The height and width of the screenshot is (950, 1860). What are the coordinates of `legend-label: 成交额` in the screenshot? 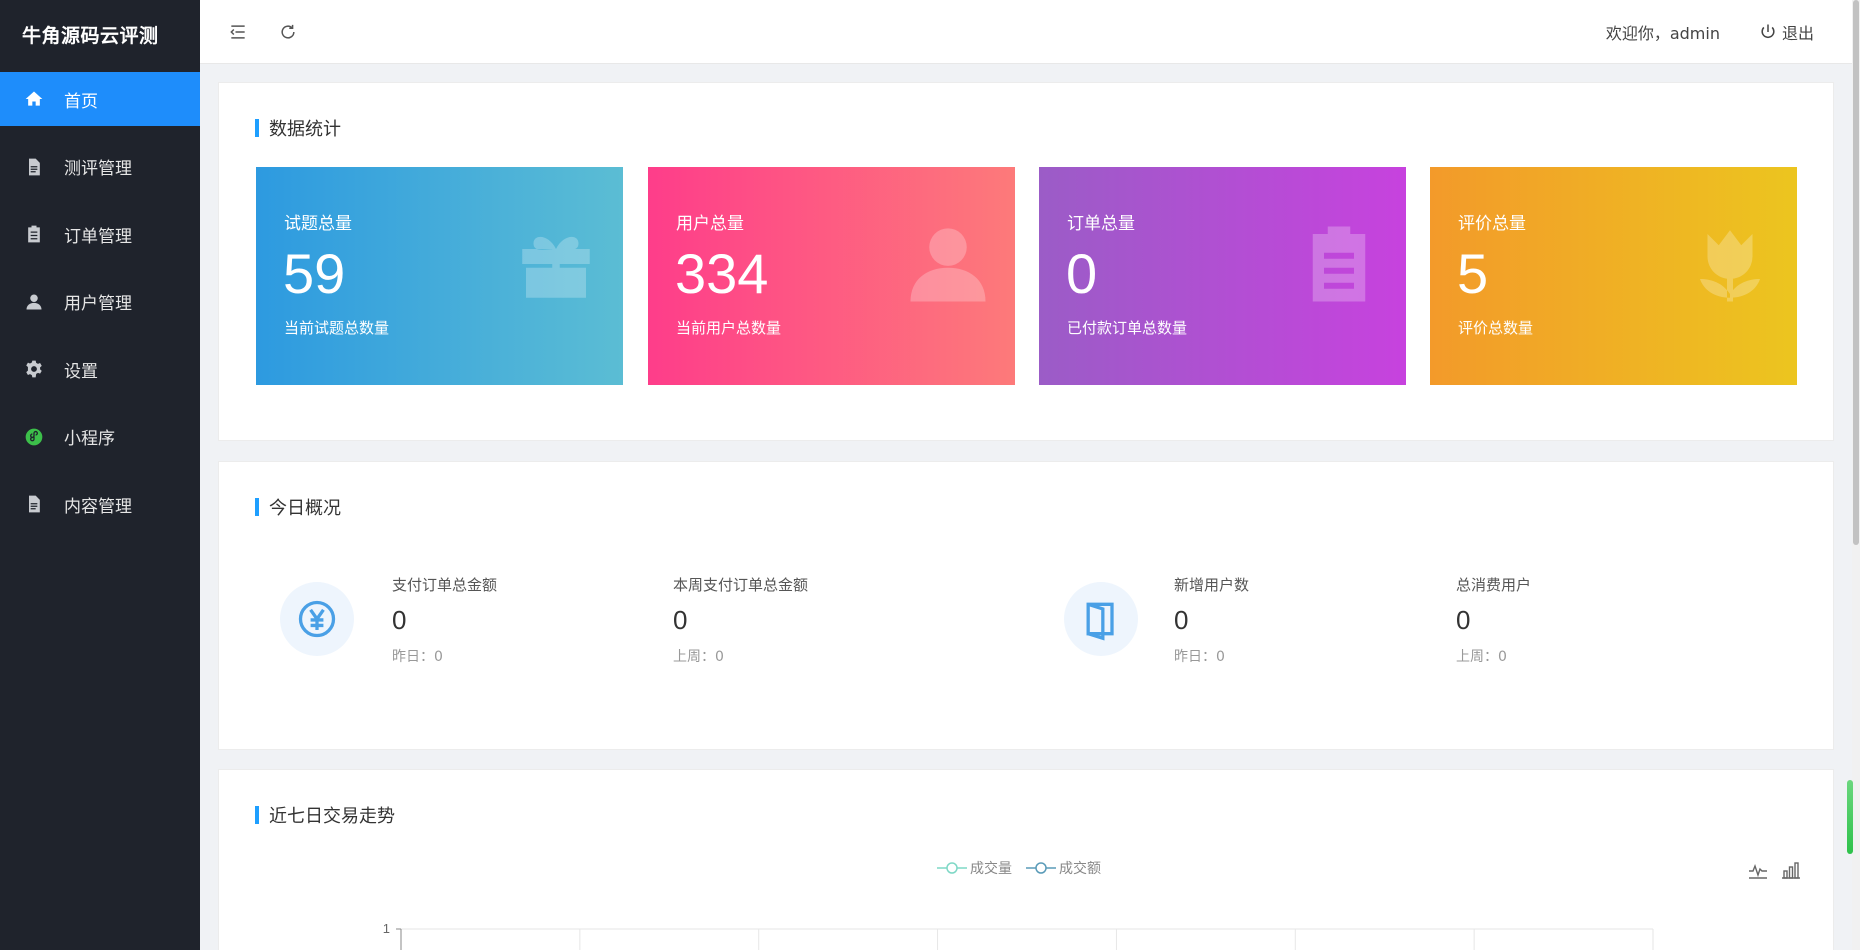 It's located at (1080, 869).